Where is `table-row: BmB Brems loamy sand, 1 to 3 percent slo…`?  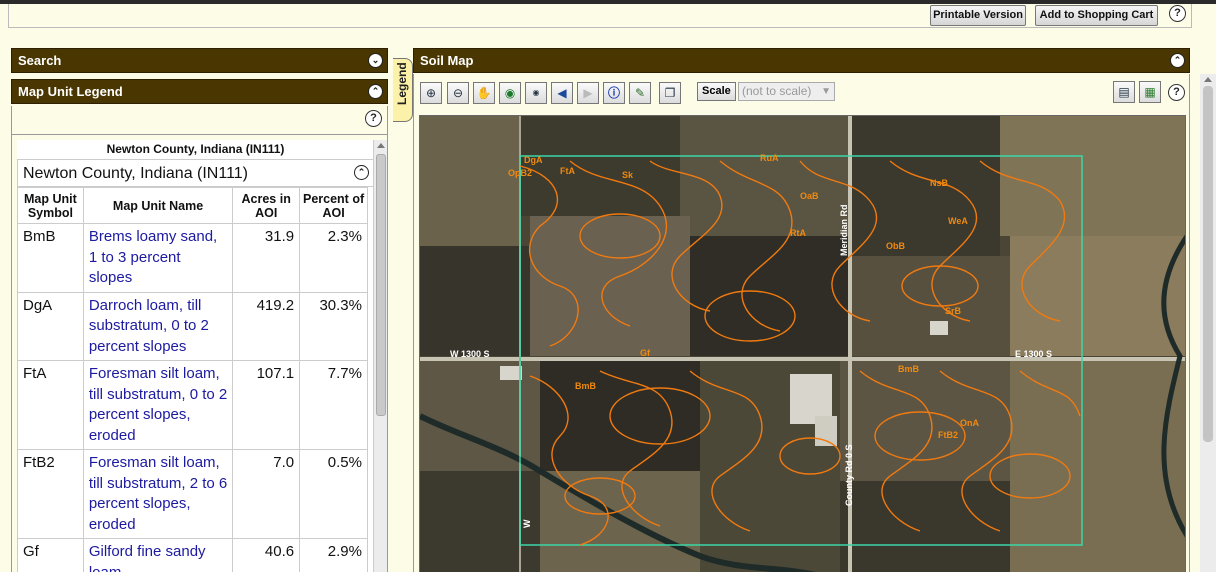 table-row: BmB Brems loamy sand, 1 to 3 percent slo… is located at coordinates (192, 258).